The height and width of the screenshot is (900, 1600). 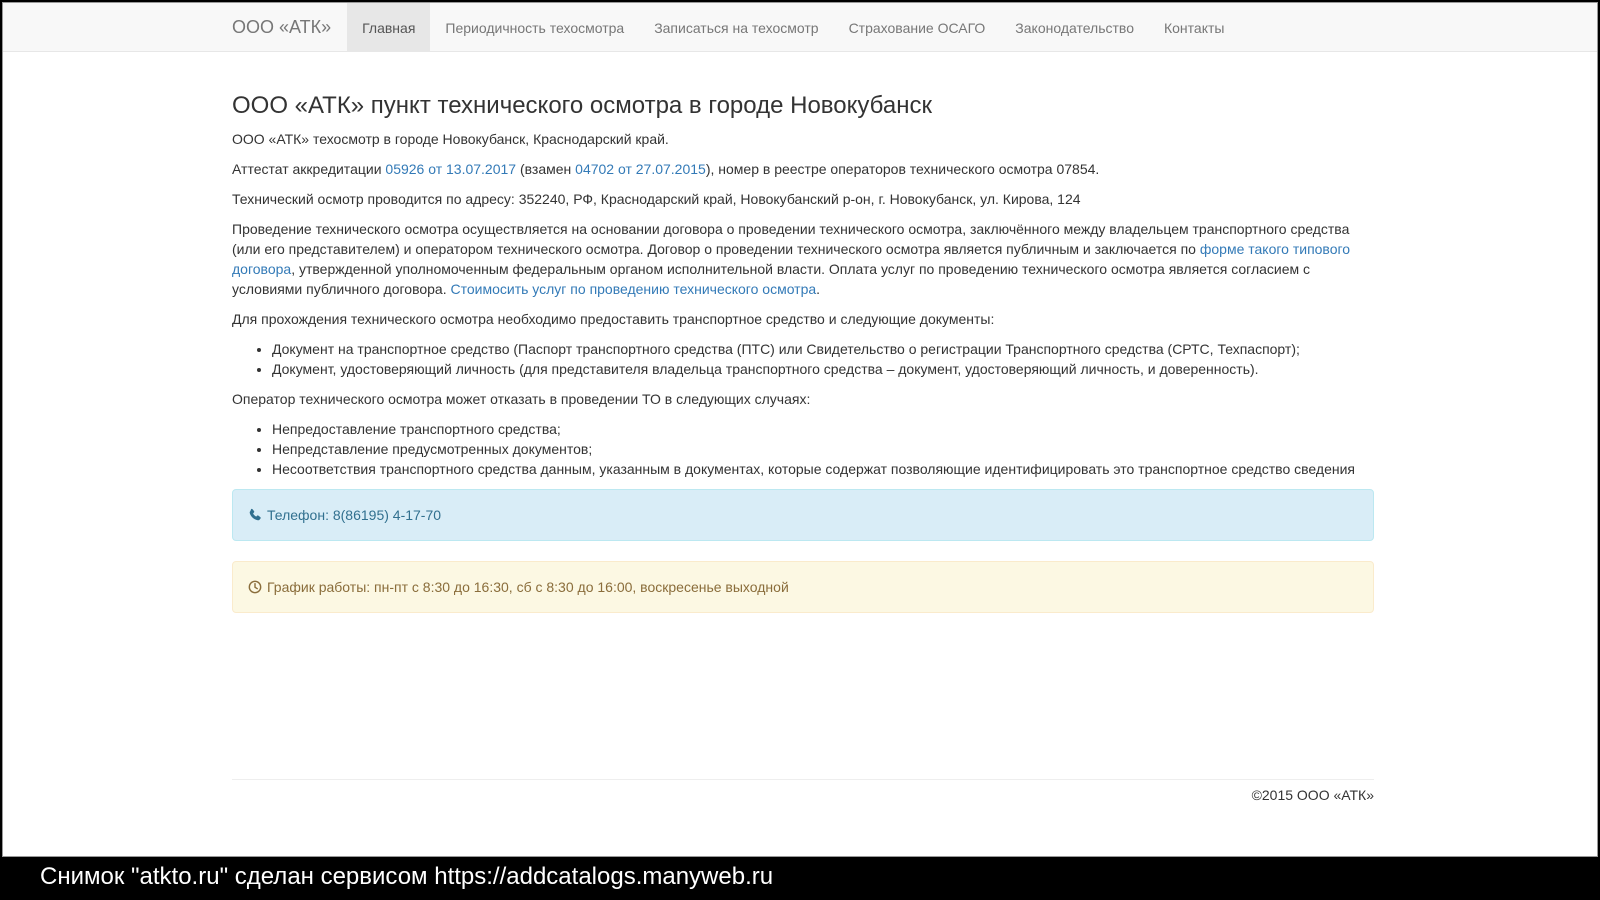 What do you see at coordinates (289, 27) in the screenshot?
I see `brand-link: ООО «АТК»` at bounding box center [289, 27].